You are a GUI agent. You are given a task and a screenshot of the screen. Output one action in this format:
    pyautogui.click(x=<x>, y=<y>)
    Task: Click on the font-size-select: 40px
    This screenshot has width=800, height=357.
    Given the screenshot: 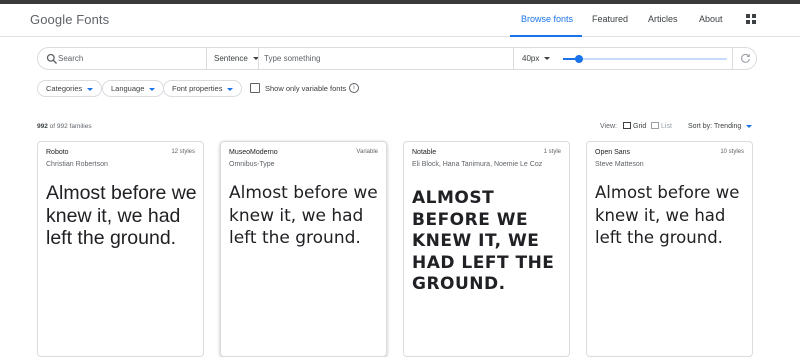 What is the action you would take?
    pyautogui.click(x=536, y=58)
    